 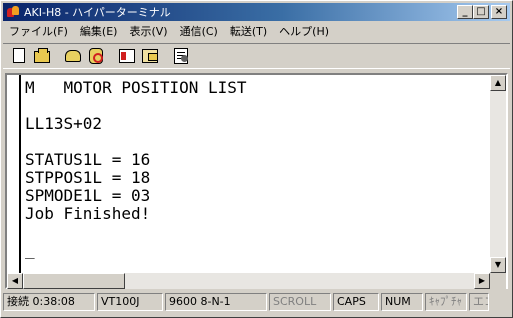 I want to click on terminal-line: LL13S+02, so click(x=64, y=123).